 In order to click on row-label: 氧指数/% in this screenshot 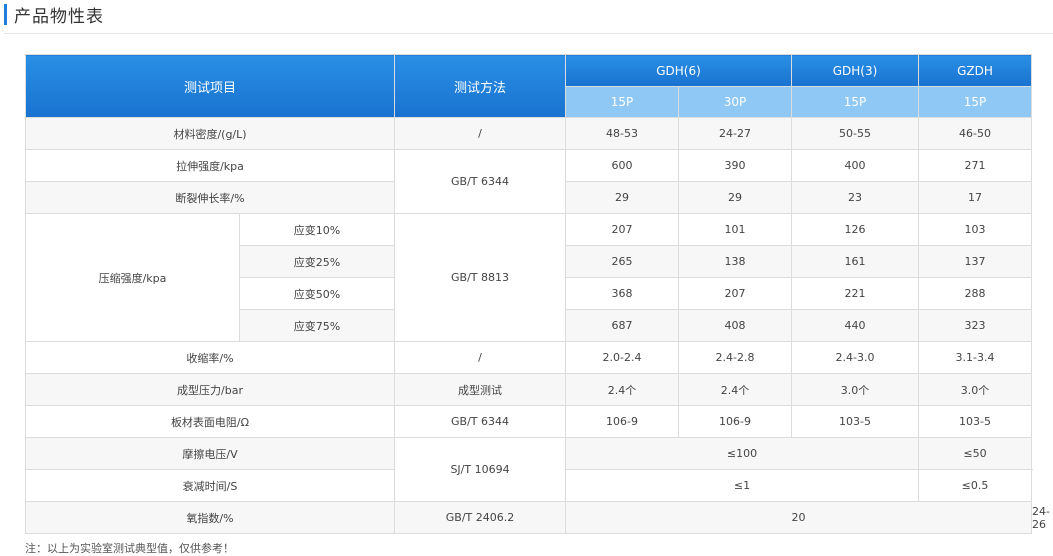, I will do `click(210, 517)`.